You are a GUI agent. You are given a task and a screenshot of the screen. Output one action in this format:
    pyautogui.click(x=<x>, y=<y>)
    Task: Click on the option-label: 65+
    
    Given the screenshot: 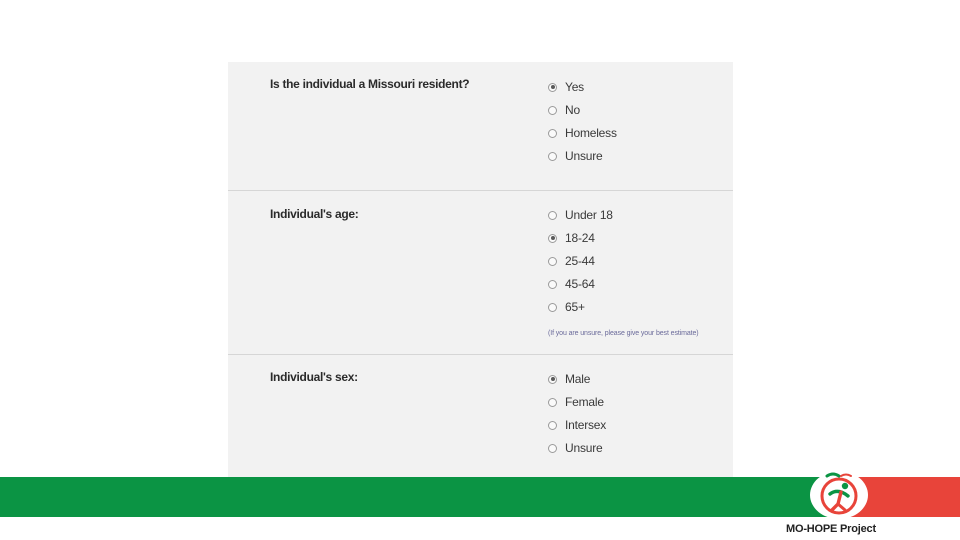 What is the action you would take?
    pyautogui.click(x=575, y=307)
    